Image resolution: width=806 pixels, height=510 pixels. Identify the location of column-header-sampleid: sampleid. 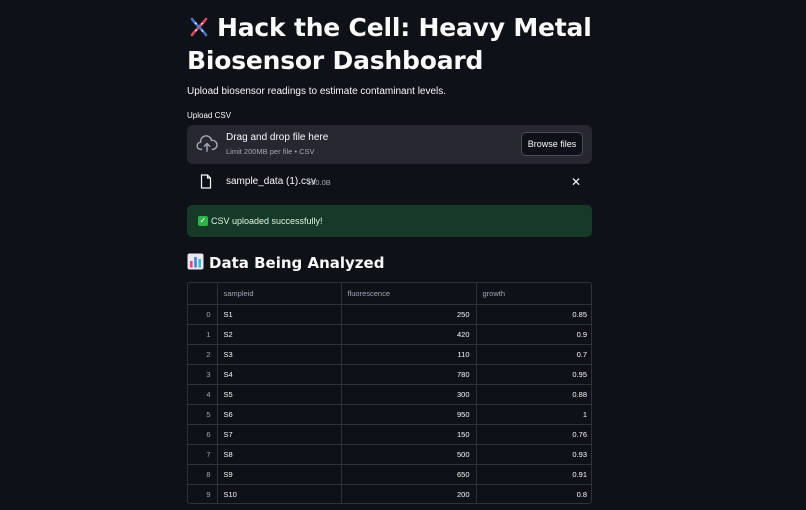
(279, 294).